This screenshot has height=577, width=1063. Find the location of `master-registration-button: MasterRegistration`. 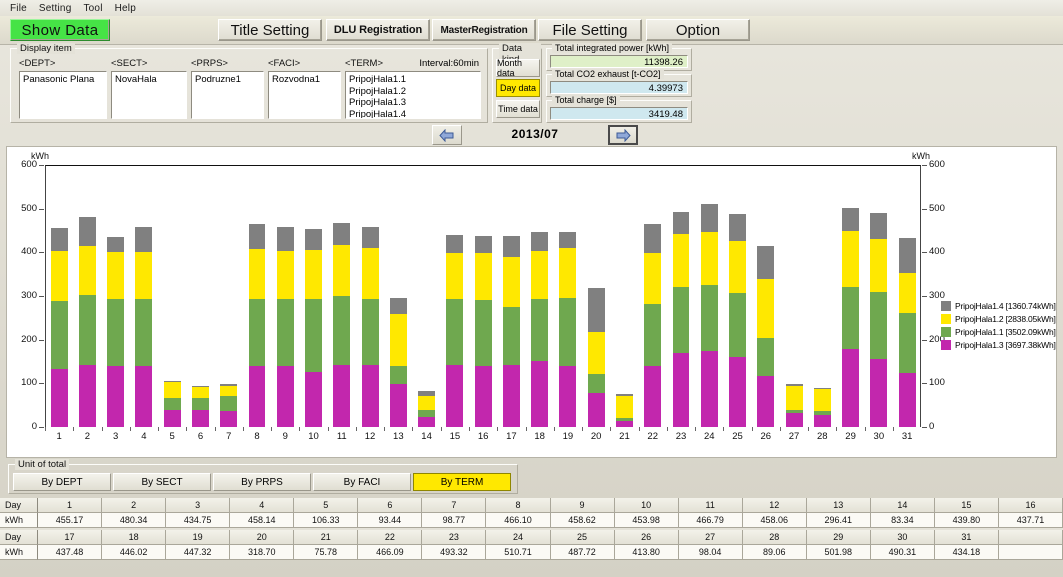

master-registration-button: MasterRegistration is located at coordinates (484, 30).